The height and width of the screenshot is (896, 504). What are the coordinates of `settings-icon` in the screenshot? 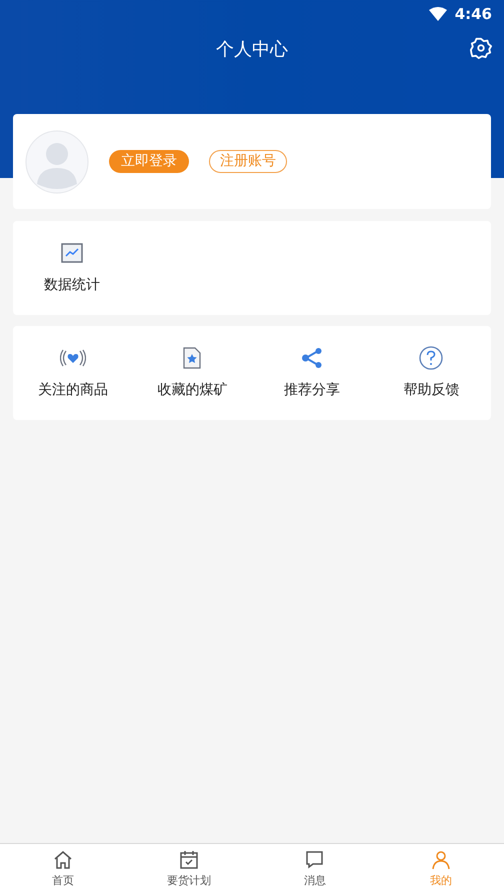 It's located at (481, 48).